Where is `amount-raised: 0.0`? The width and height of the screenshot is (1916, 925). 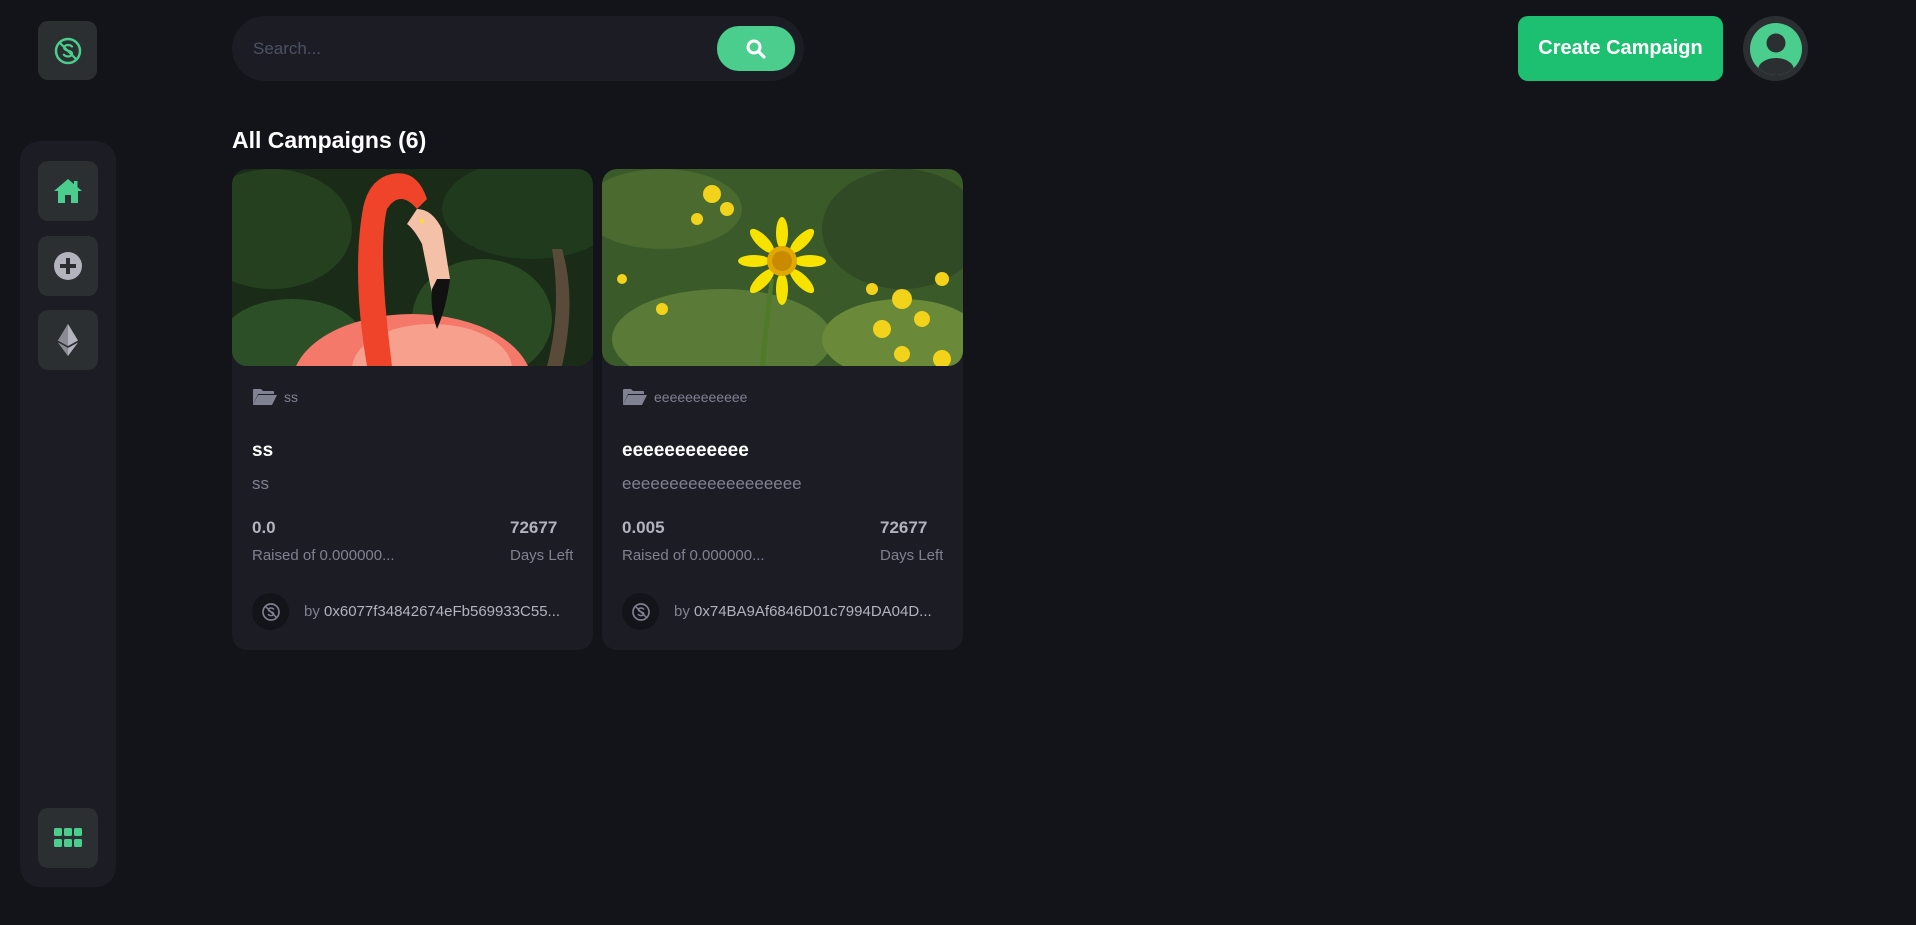
amount-raised: 0.0 is located at coordinates (264, 527).